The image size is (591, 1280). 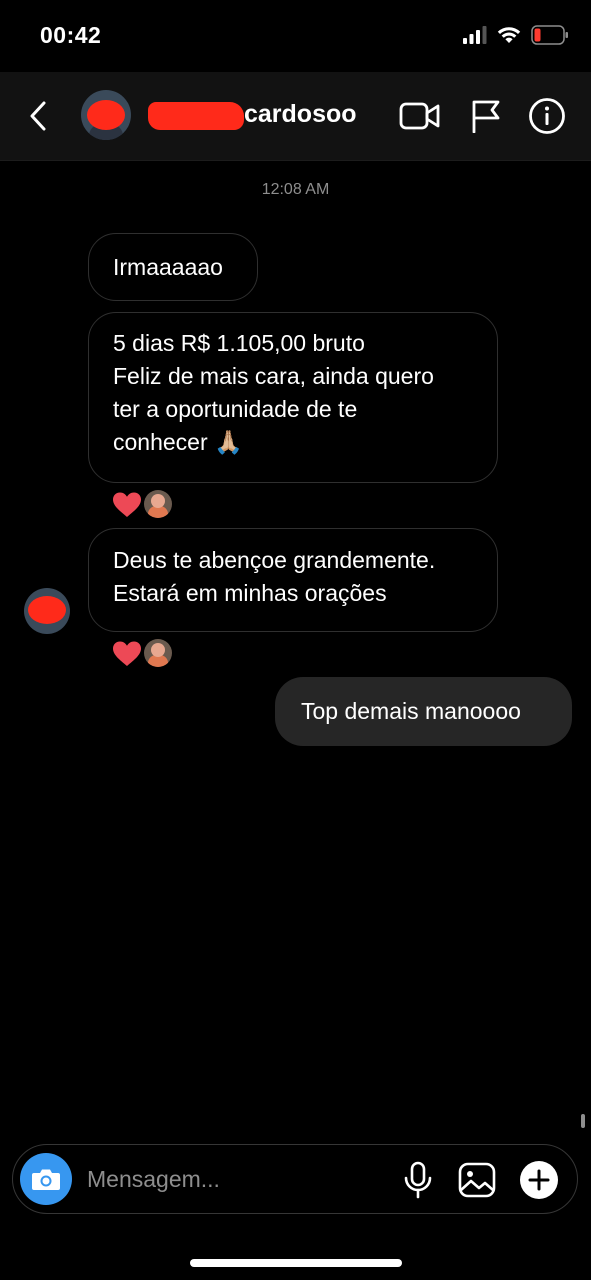 I want to click on home-indicator, so click(x=296, y=1263).